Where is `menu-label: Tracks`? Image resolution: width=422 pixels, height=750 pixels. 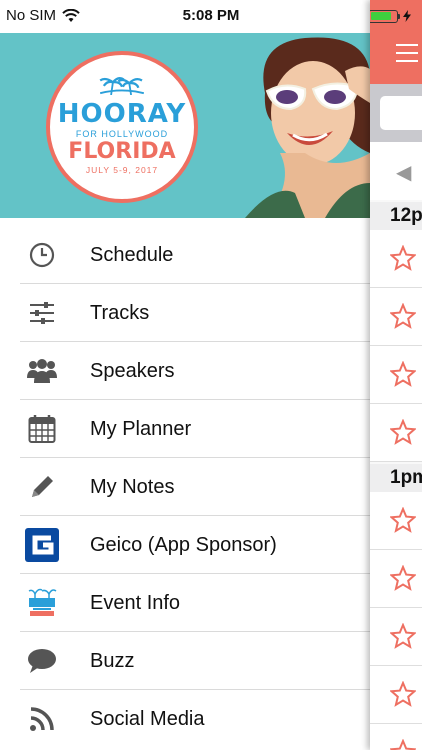 menu-label: Tracks is located at coordinates (120, 312).